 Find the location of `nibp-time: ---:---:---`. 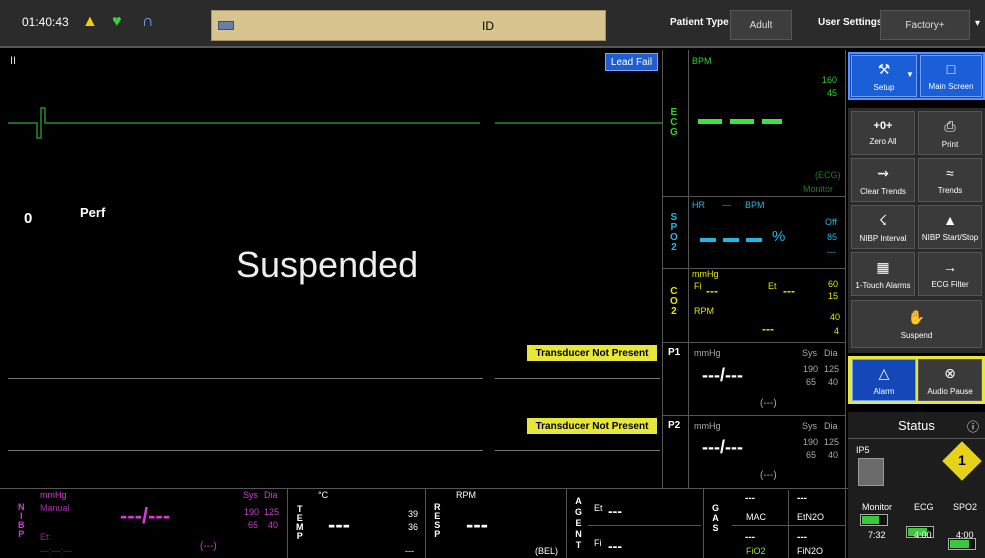

nibp-time: ---:---:--- is located at coordinates (56, 551).